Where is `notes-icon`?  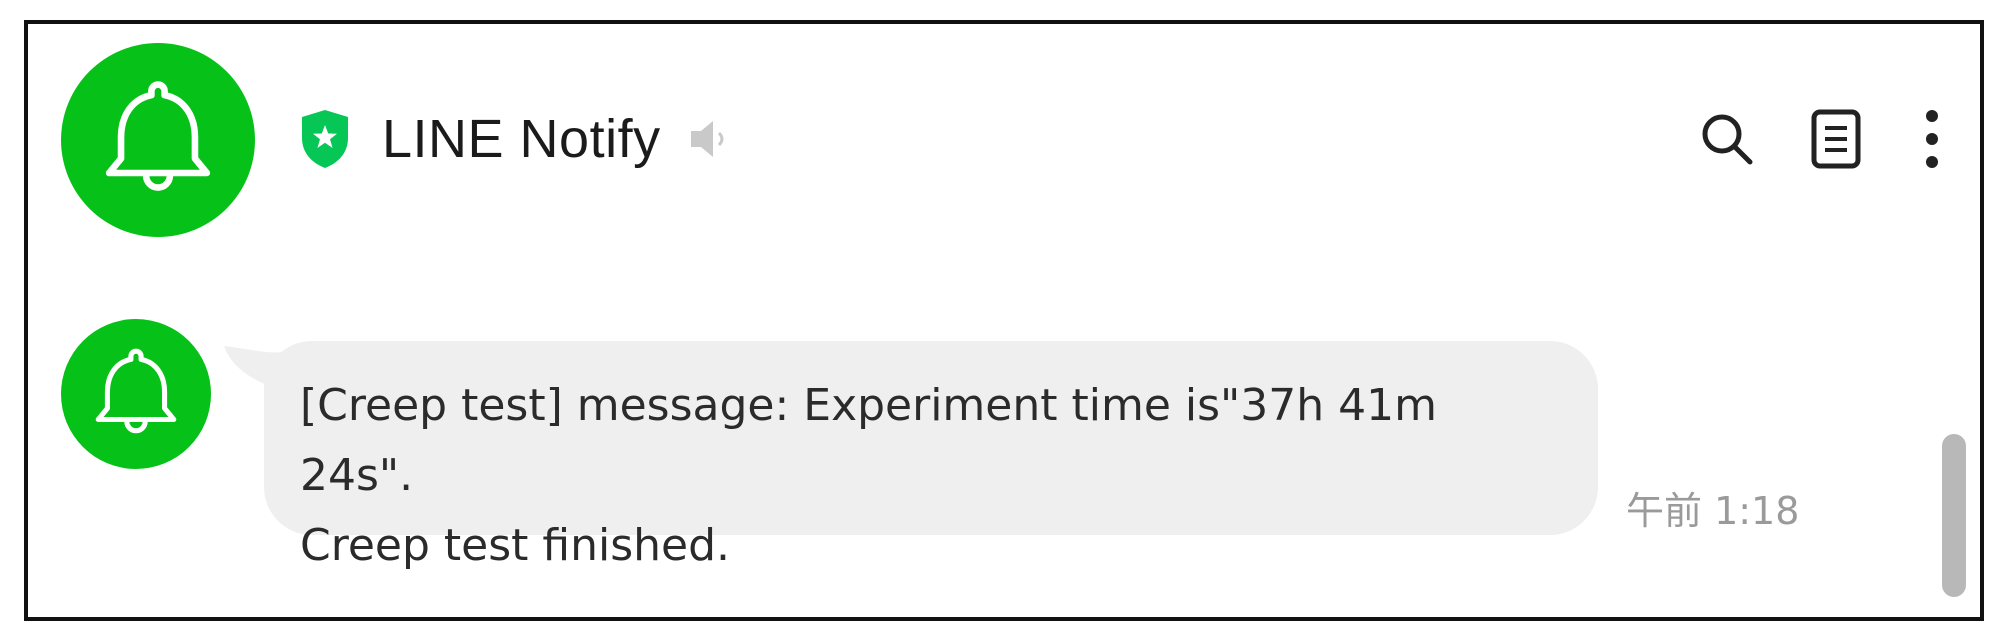
notes-icon is located at coordinates (1836, 139).